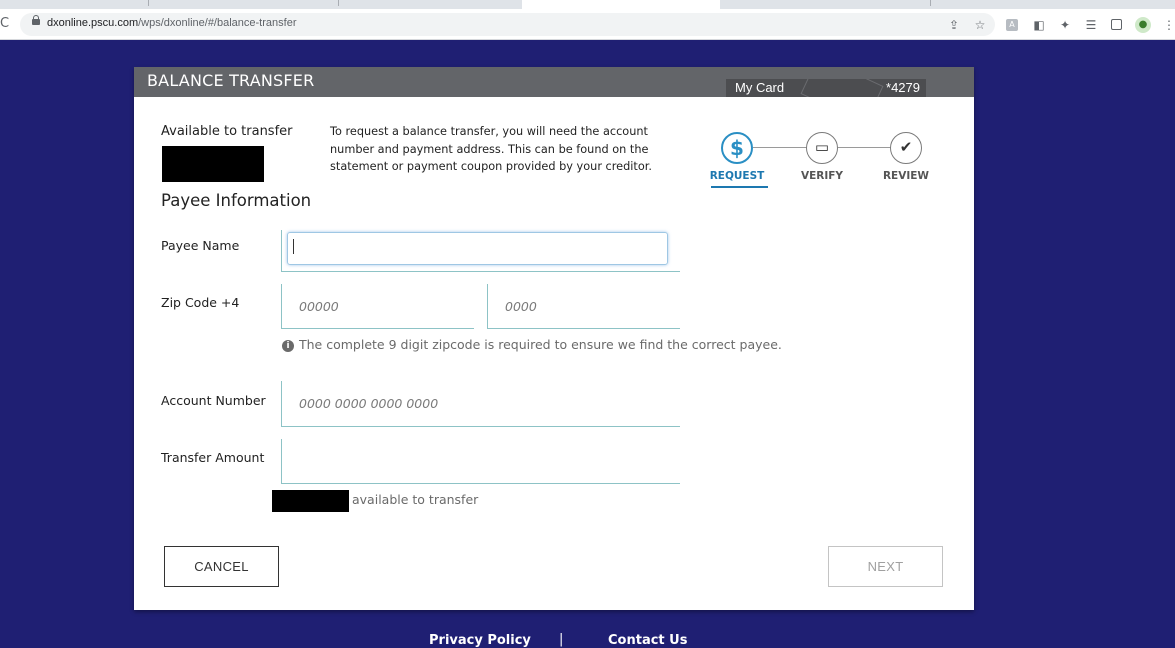 This screenshot has height=648, width=1175. Describe the element at coordinates (93, 23) in the screenshot. I see `url-host: dxonline.pscu.com` at that location.